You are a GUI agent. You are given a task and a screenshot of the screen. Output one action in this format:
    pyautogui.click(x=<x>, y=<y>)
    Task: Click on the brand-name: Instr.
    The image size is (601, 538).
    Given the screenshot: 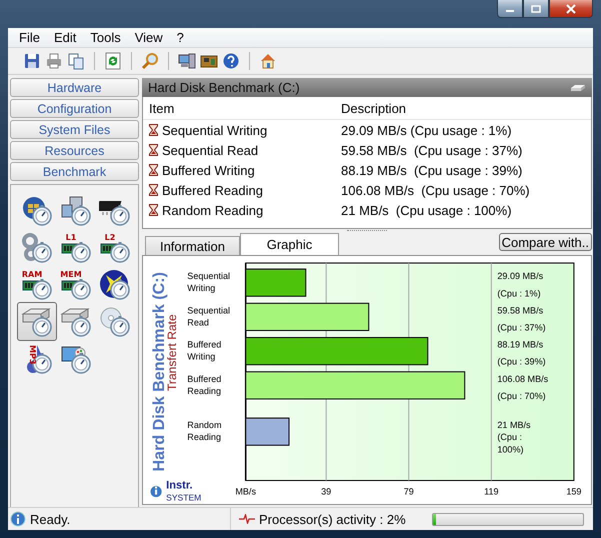 What is the action you would take?
    pyautogui.click(x=179, y=486)
    